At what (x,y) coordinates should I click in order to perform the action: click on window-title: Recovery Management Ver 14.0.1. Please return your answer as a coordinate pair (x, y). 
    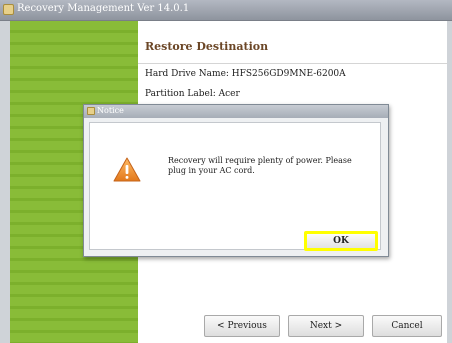
    Looking at the image, I should click on (103, 8).